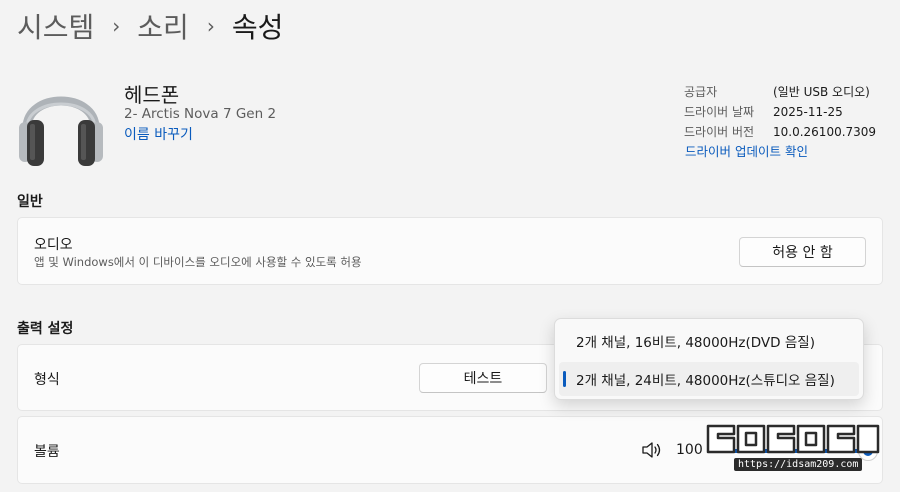  I want to click on driver-info-label: 드라이버 날짜, so click(719, 112).